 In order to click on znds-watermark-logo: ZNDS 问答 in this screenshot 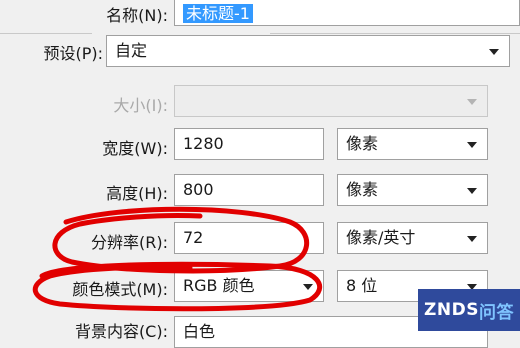, I will do `click(469, 310)`.